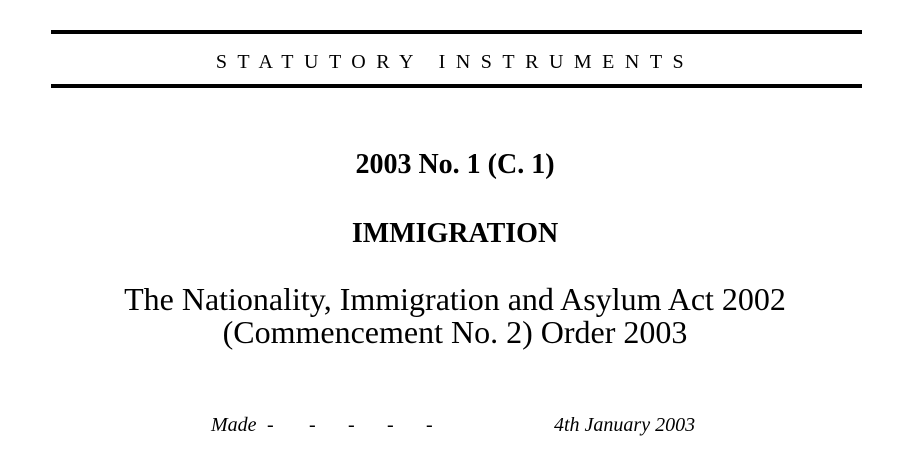  I want to click on bottom-rule, so click(456, 86).